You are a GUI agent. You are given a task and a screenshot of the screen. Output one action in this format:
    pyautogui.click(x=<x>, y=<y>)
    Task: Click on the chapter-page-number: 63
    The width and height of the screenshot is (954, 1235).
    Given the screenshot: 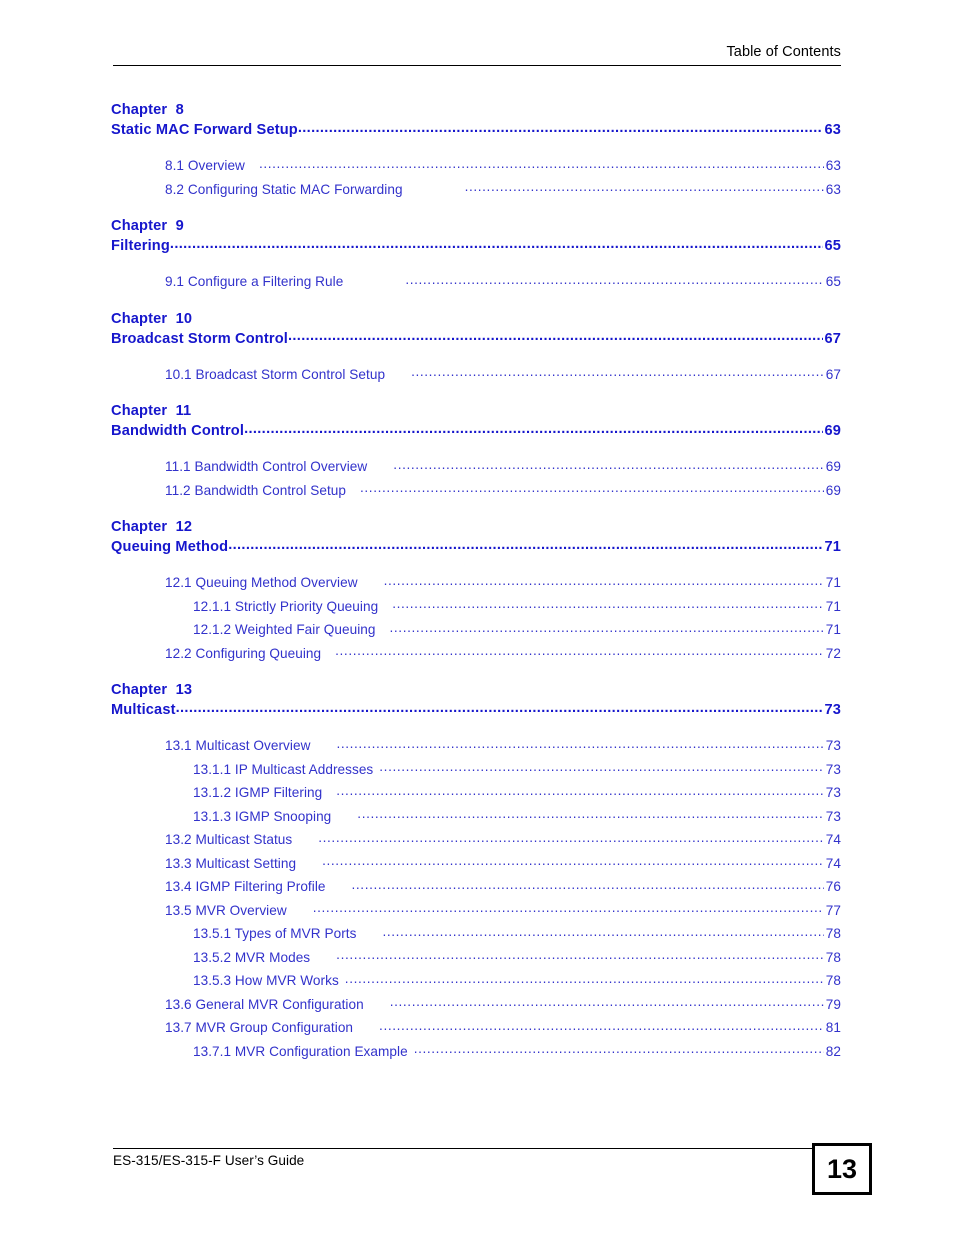 What is the action you would take?
    pyautogui.click(x=832, y=130)
    